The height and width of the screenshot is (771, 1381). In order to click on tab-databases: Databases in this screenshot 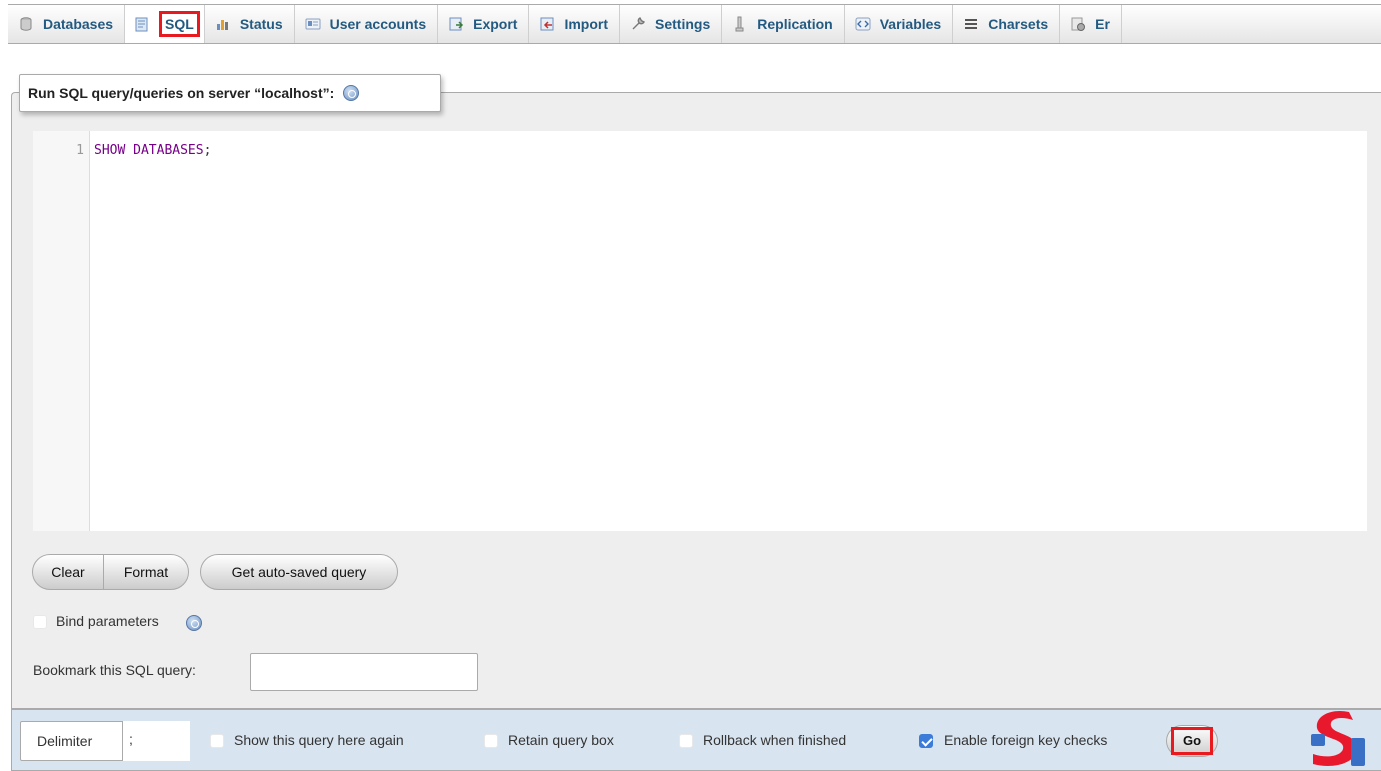, I will do `click(67, 24)`.